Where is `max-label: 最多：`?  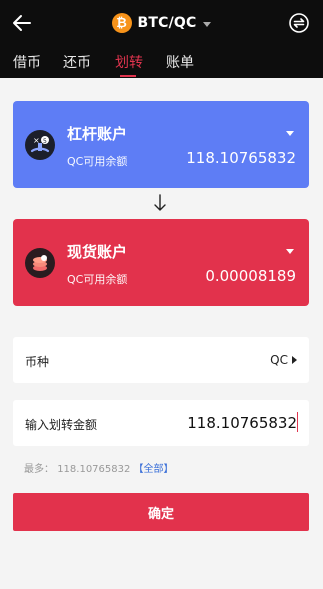
max-label: 最多： is located at coordinates (39, 469).